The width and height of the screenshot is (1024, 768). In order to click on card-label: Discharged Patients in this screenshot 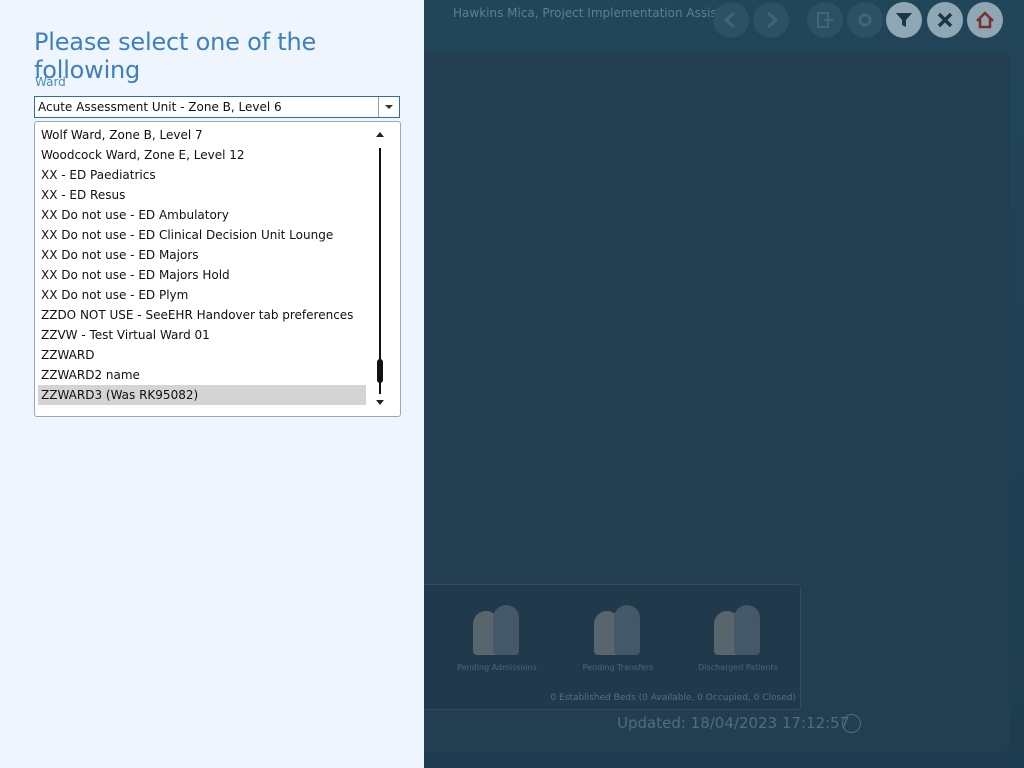, I will do `click(738, 667)`.